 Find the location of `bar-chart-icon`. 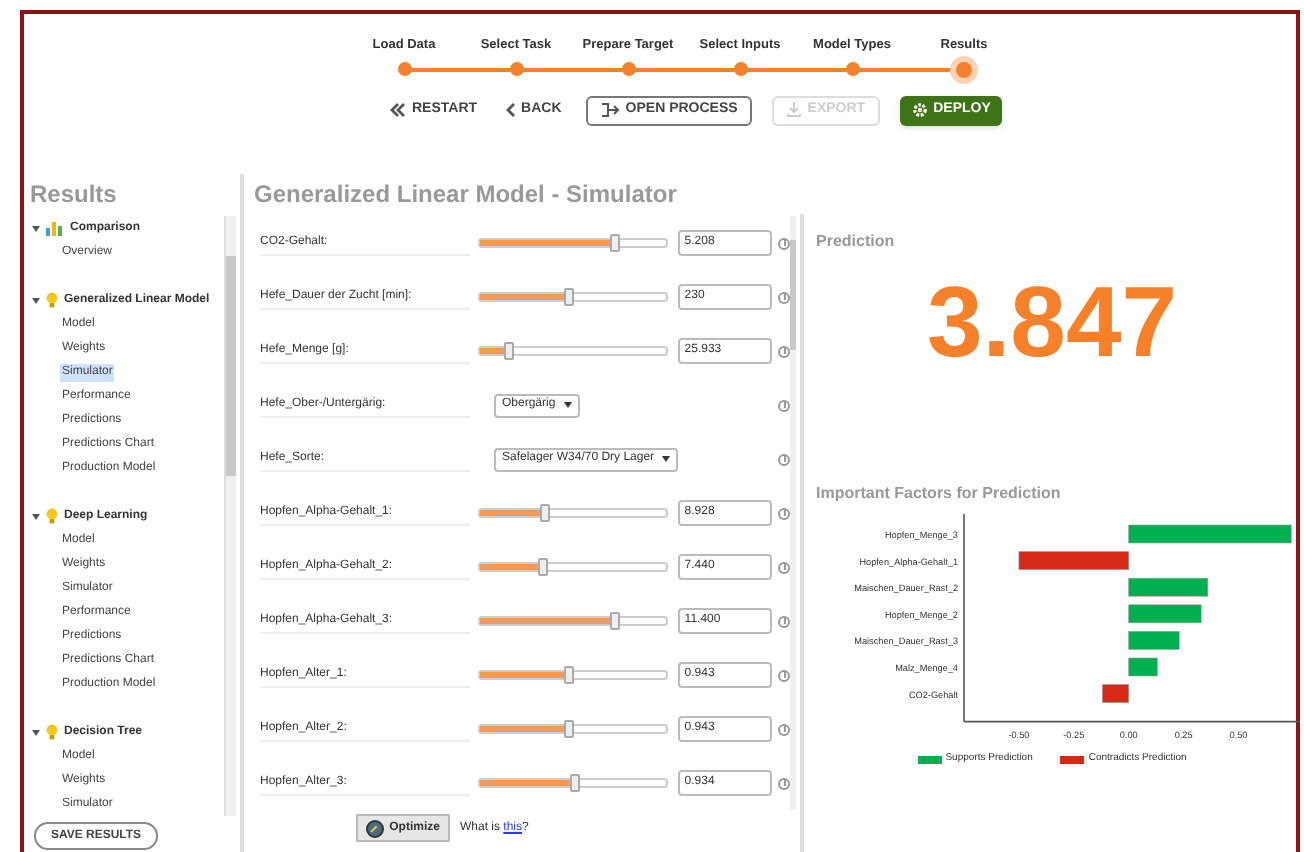

bar-chart-icon is located at coordinates (55, 228).